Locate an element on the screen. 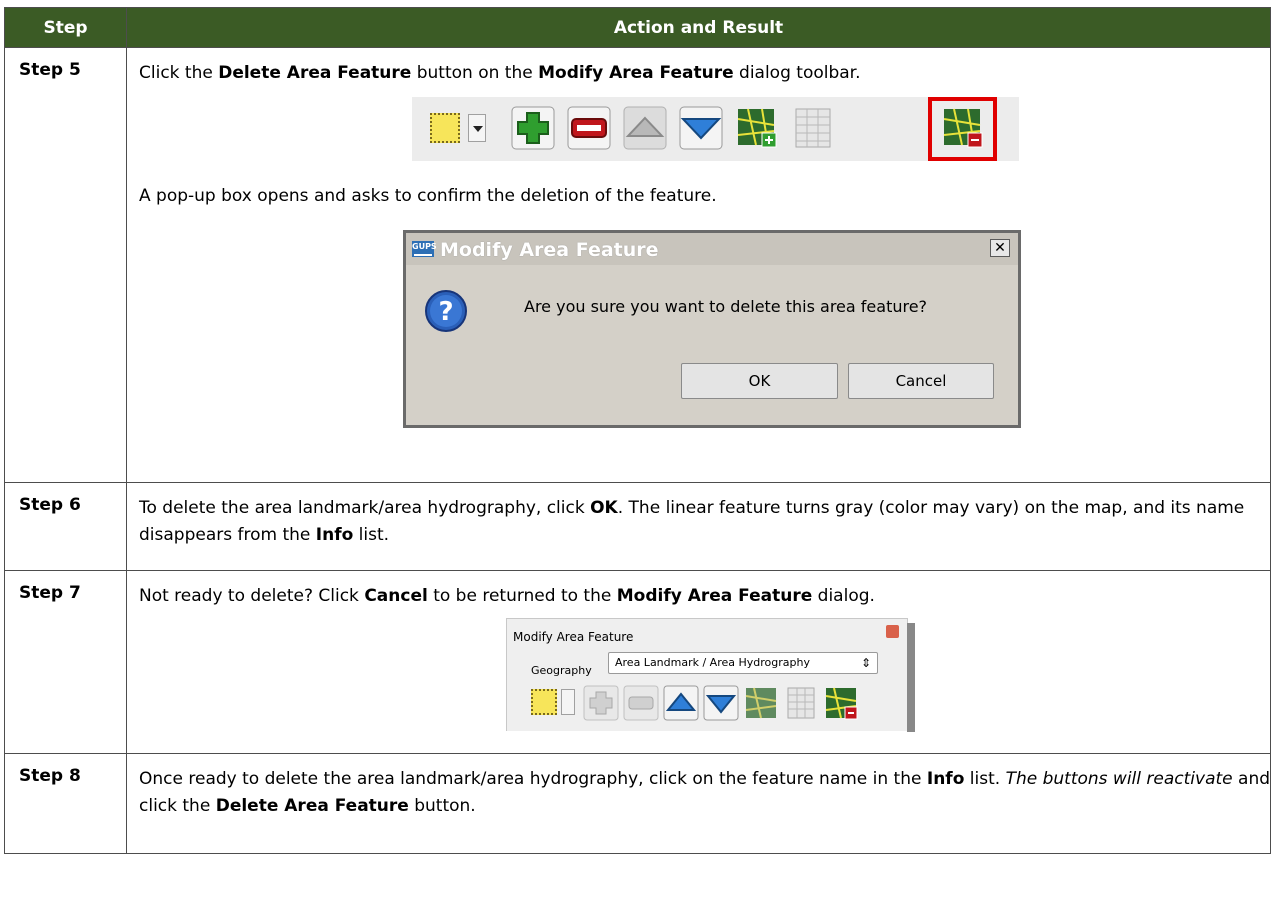 The width and height of the screenshot is (1276, 901). text-run: to be returned to the is located at coordinates (522, 596).